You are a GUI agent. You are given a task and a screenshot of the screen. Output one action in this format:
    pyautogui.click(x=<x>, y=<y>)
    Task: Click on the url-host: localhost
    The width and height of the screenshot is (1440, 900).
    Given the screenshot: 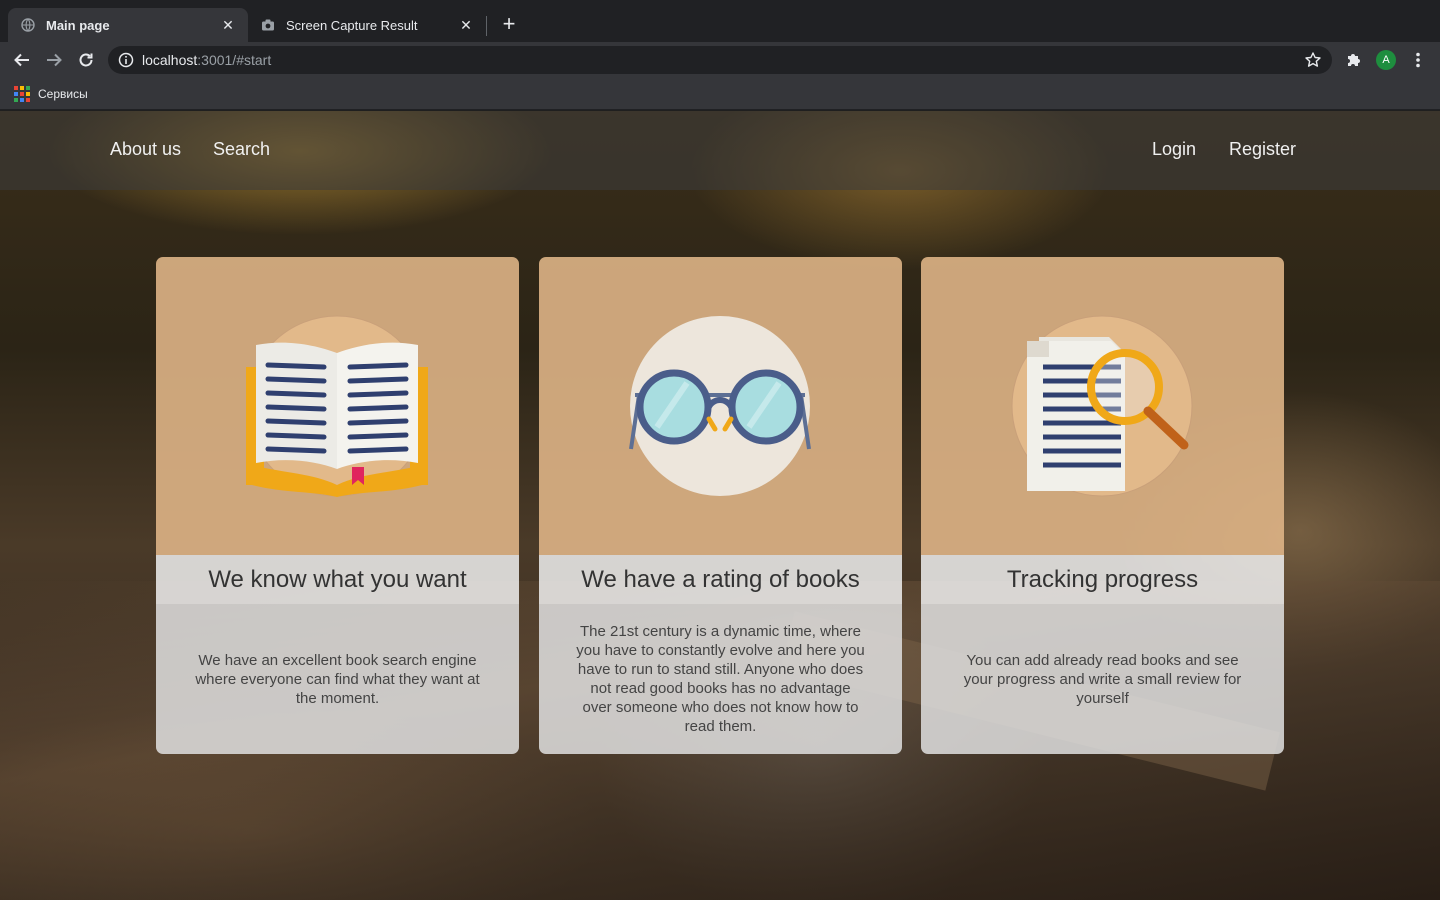 What is the action you would take?
    pyautogui.click(x=170, y=60)
    